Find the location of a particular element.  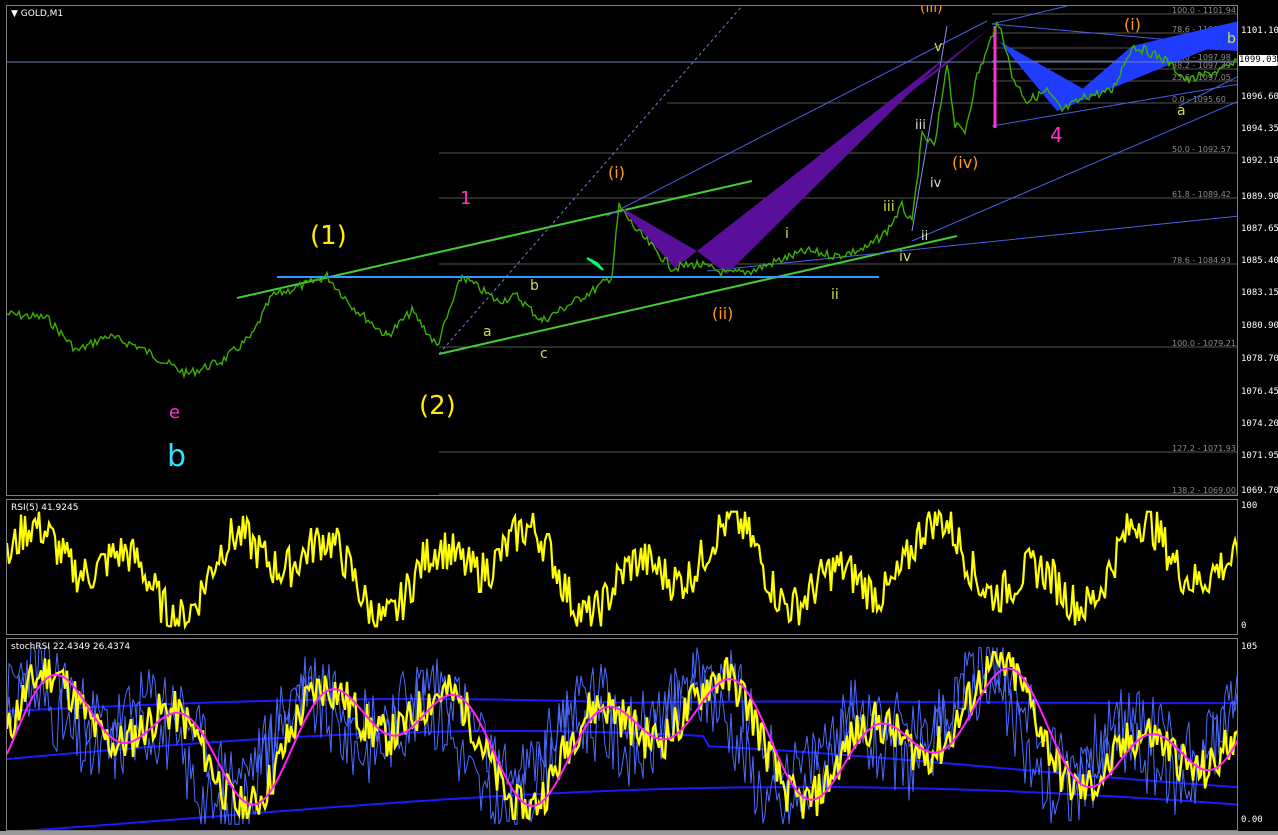

wave-label-b-right: b is located at coordinates (1231, 39).